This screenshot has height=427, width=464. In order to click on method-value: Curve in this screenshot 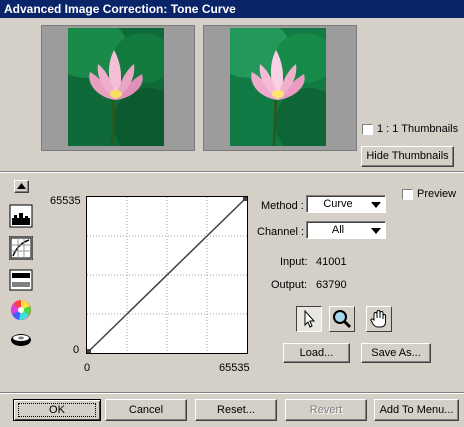, I will do `click(338, 204)`.